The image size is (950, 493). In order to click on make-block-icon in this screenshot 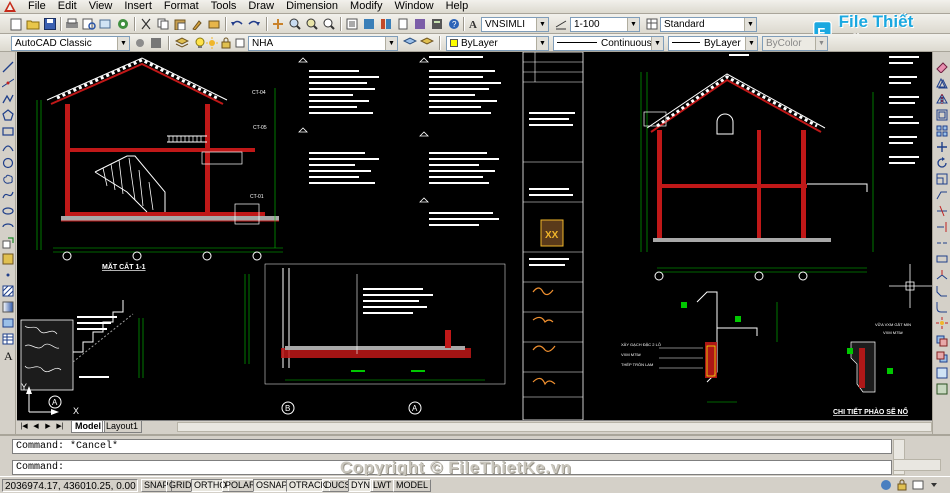, I will do `click(8, 259)`.